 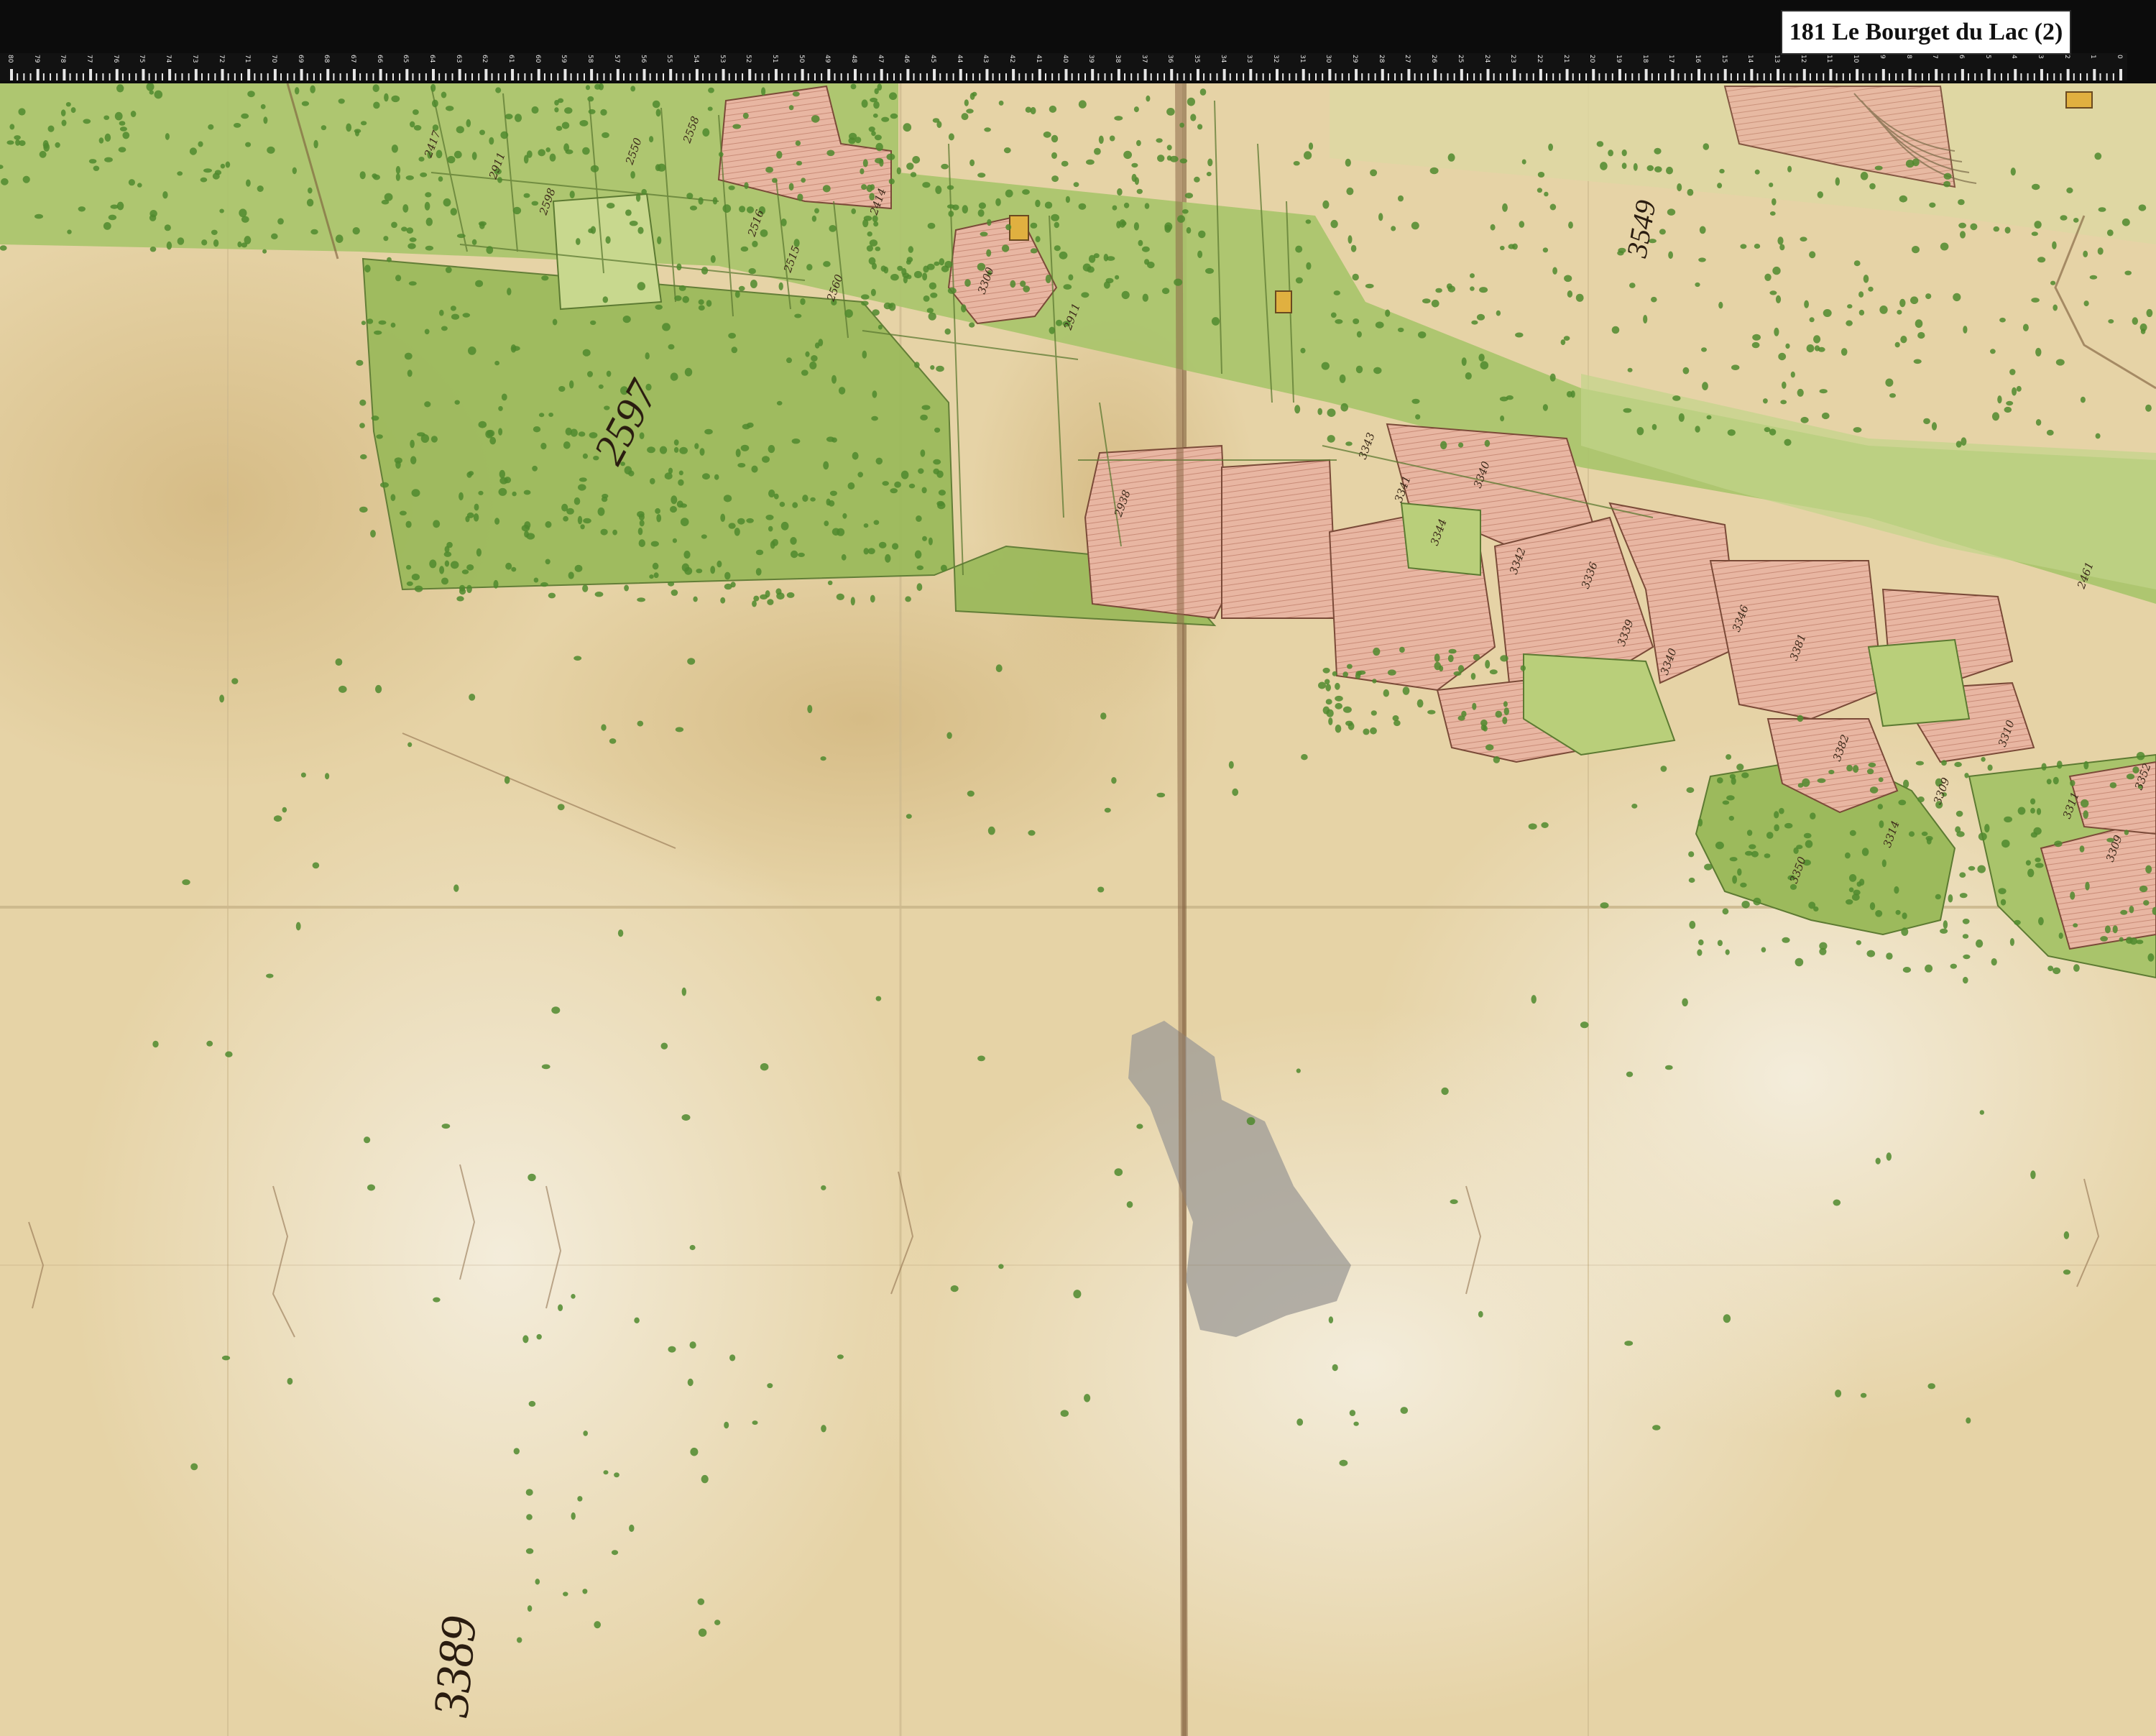 What do you see at coordinates (455, 1666) in the screenshot?
I see `parcel-label-3389: 3389` at bounding box center [455, 1666].